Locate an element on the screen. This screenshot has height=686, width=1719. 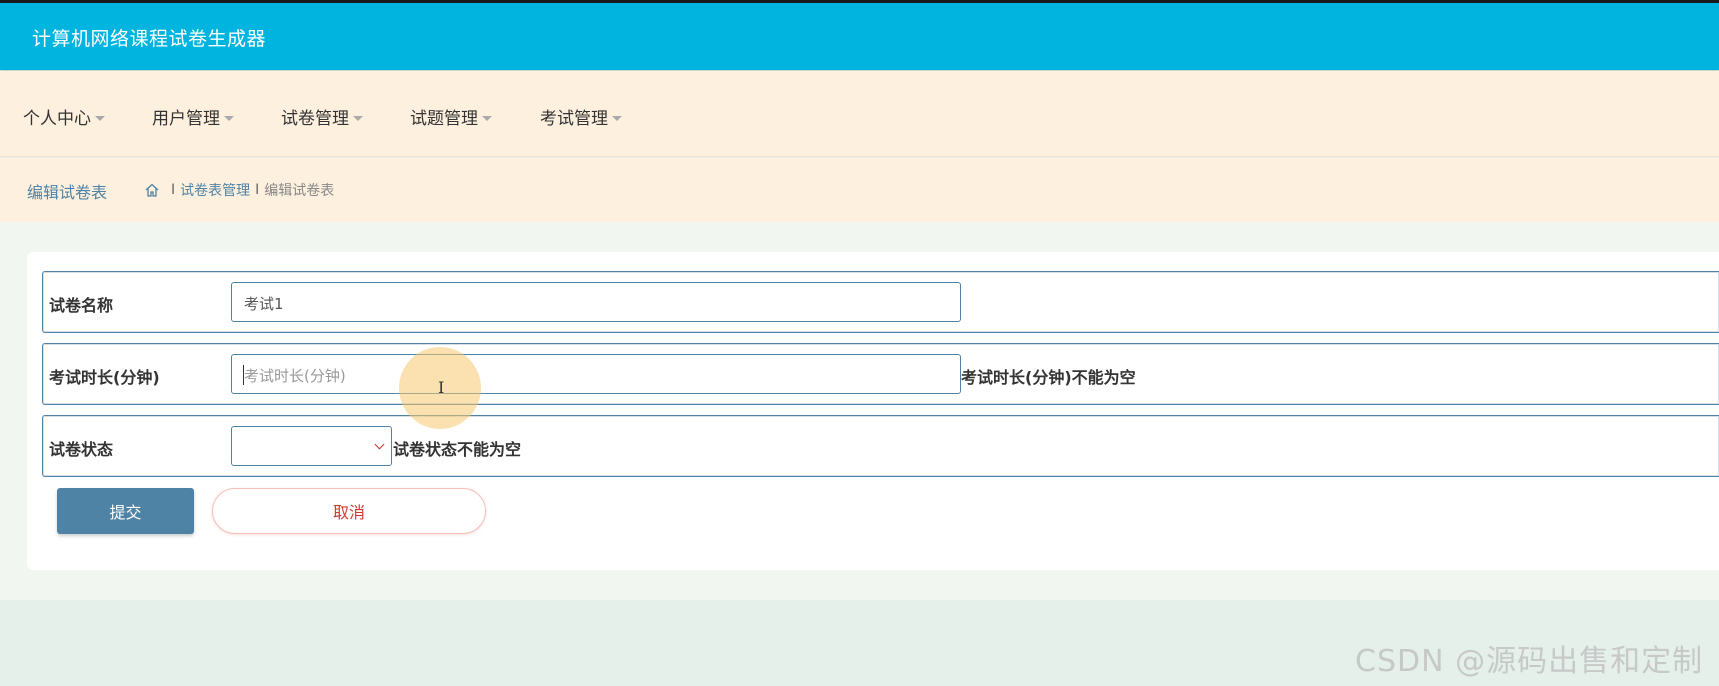
nav-item-personal-center: 个人中心 is located at coordinates (64, 116).